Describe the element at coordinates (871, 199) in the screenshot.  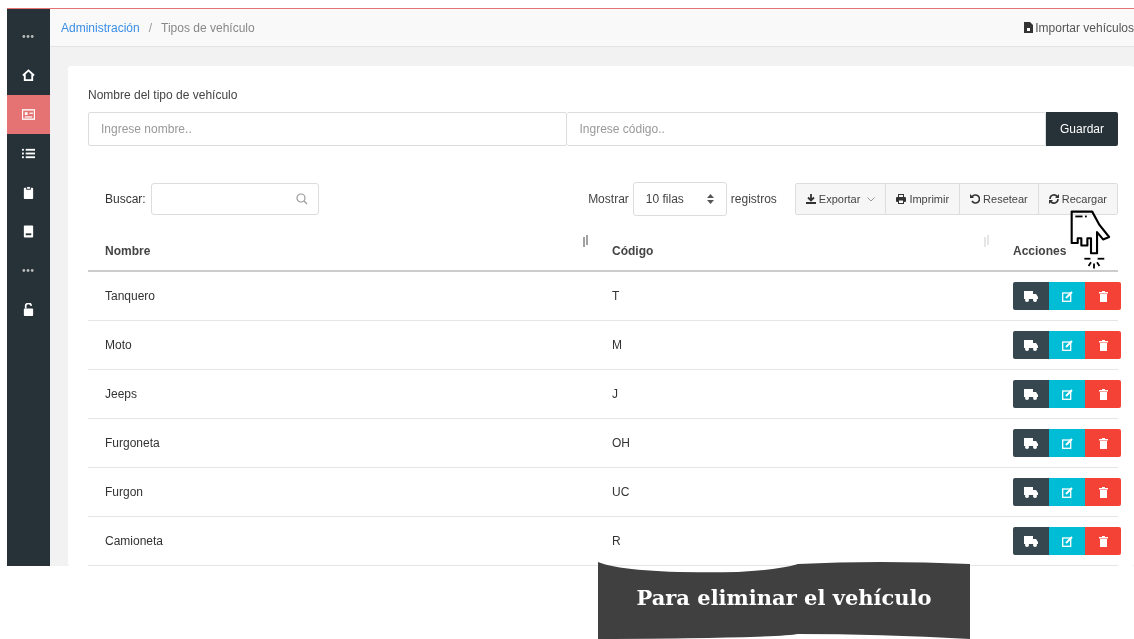
I see `caret-icon` at that location.